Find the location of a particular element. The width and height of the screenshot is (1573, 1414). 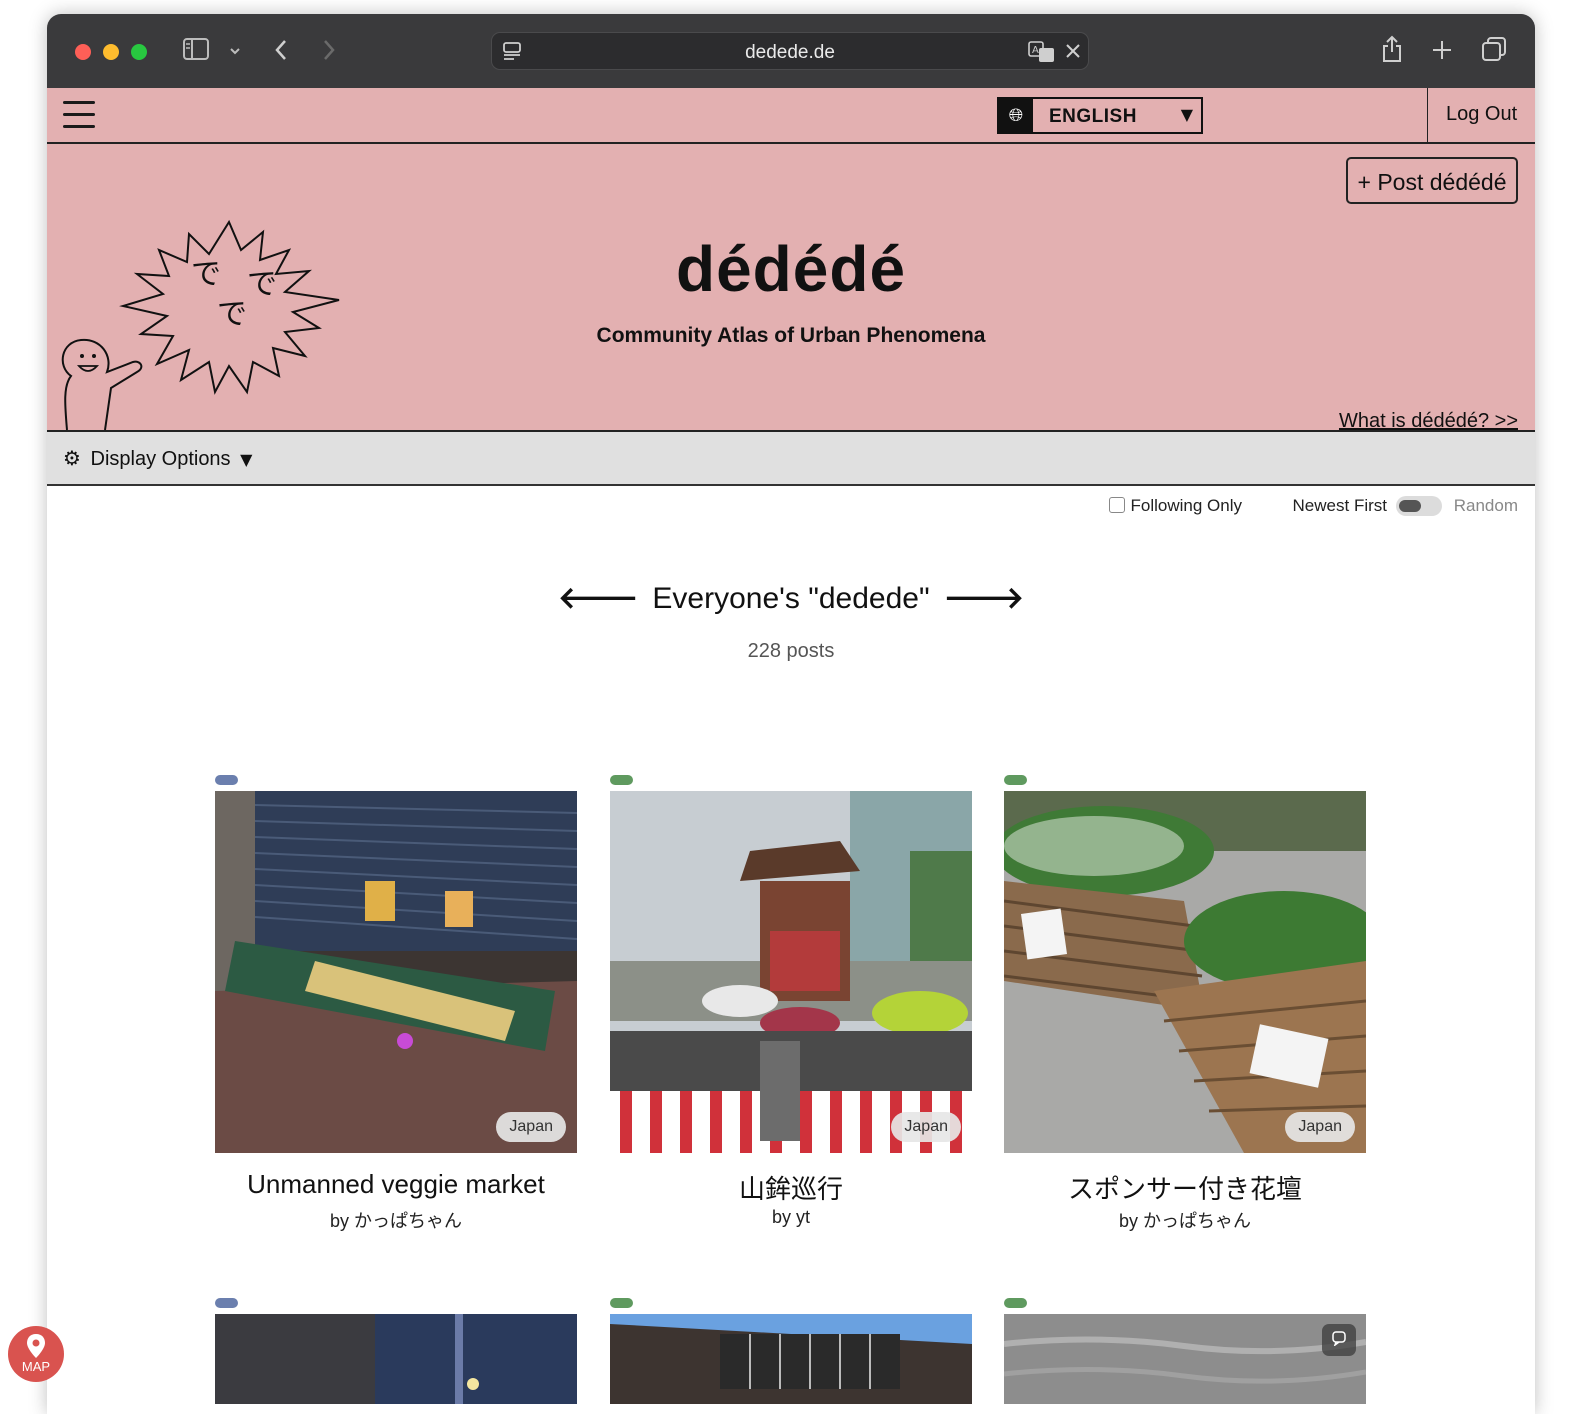

display-options-toggle: ⚙ Display Options ▼ is located at coordinates (157, 458).